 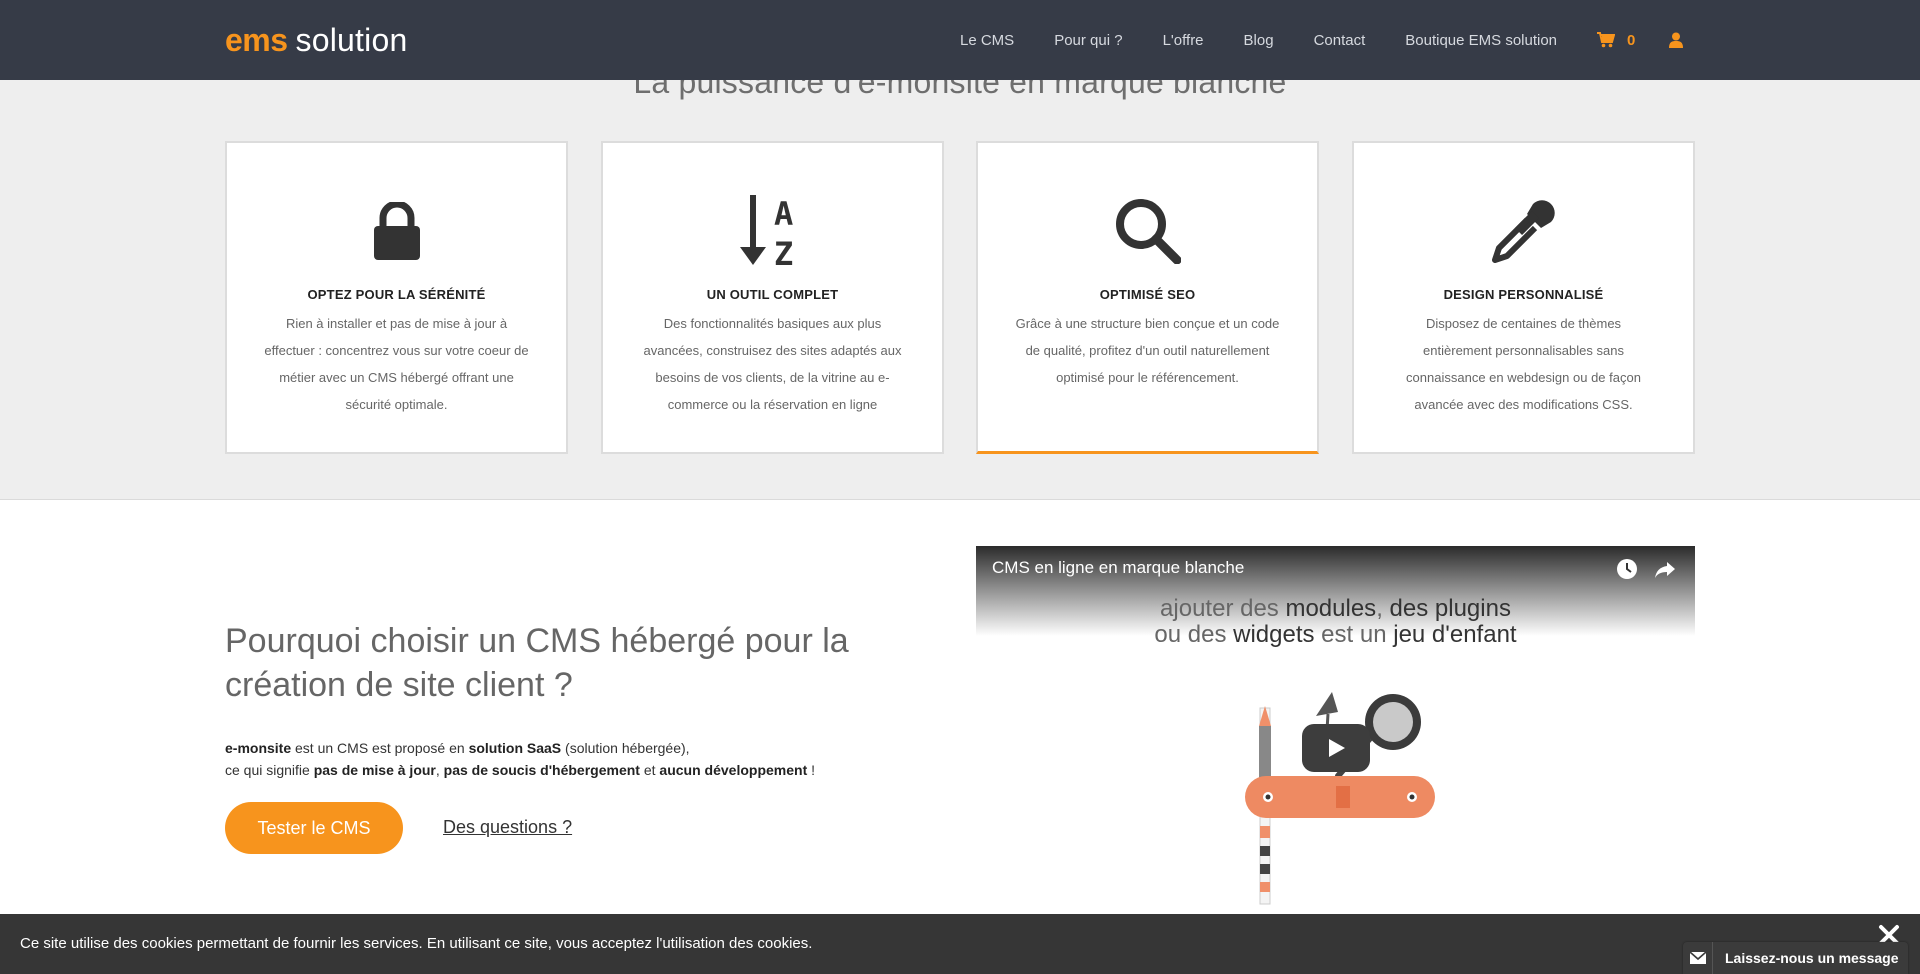 What do you see at coordinates (1118, 568) in the screenshot?
I see `video-title: CMS en ligne en marque blanche` at bounding box center [1118, 568].